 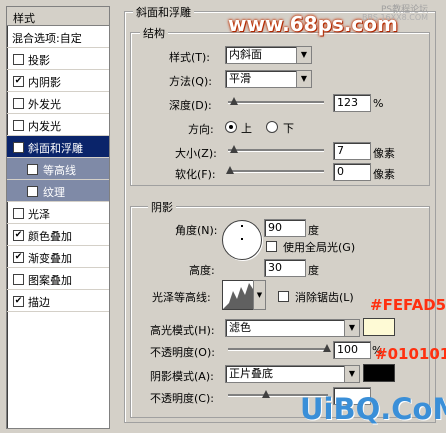 I want to click on shadow-opacity-thumb, so click(x=266, y=394).